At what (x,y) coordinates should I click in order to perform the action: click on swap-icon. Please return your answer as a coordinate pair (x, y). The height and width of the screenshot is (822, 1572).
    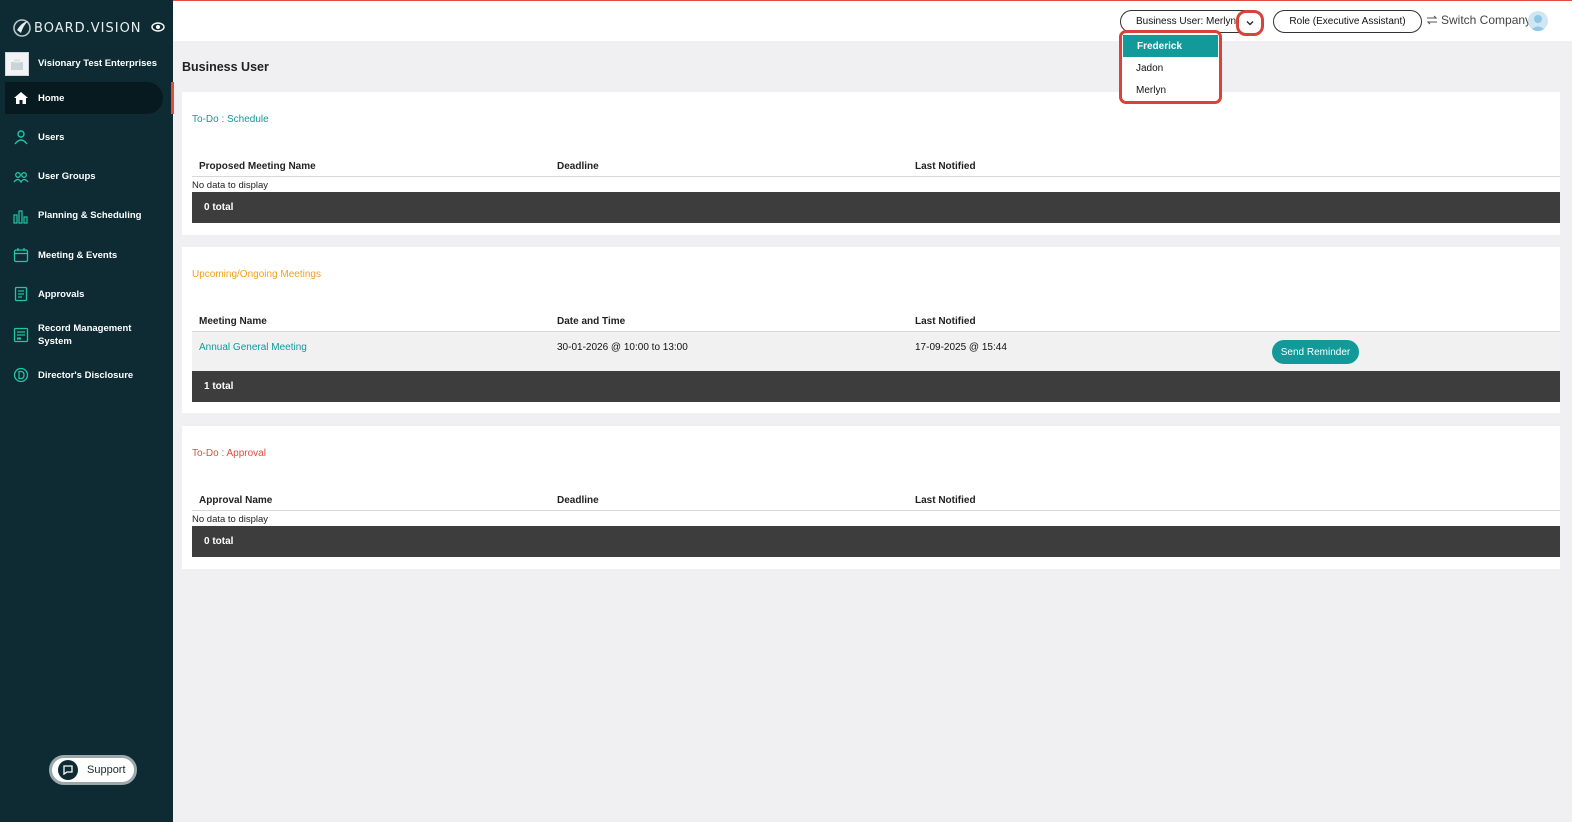
    Looking at the image, I should click on (1432, 20).